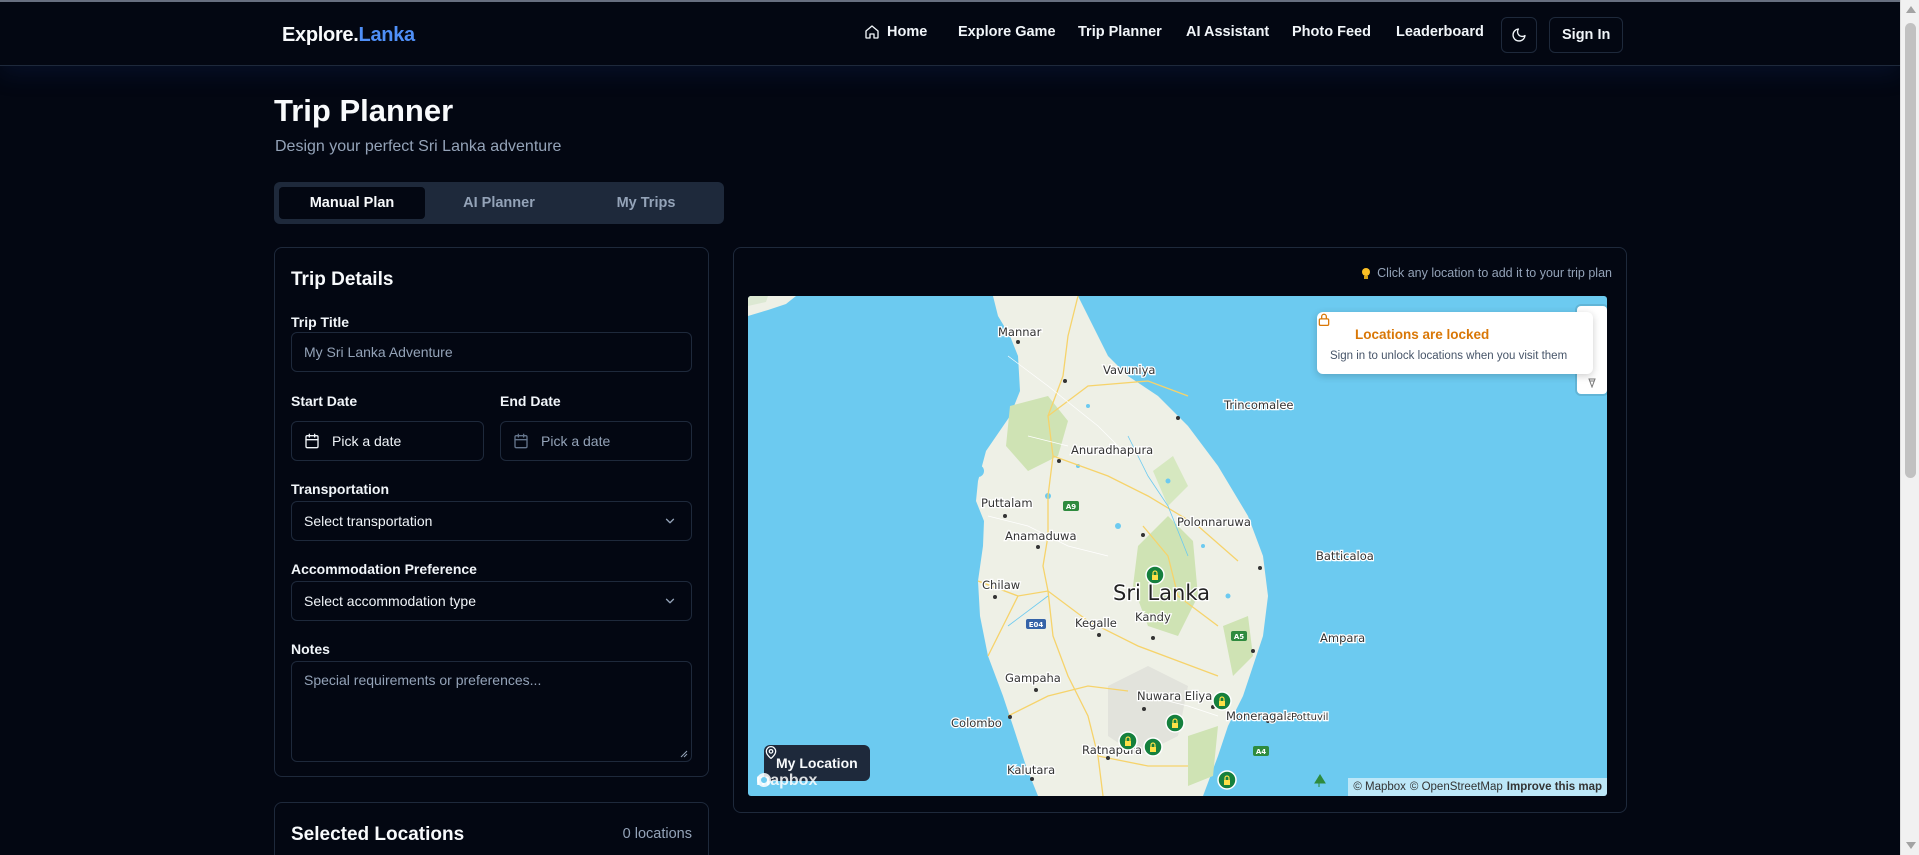 The image size is (1919, 855). What do you see at coordinates (367, 441) in the screenshot?
I see `start-date-value: Pick a date` at bounding box center [367, 441].